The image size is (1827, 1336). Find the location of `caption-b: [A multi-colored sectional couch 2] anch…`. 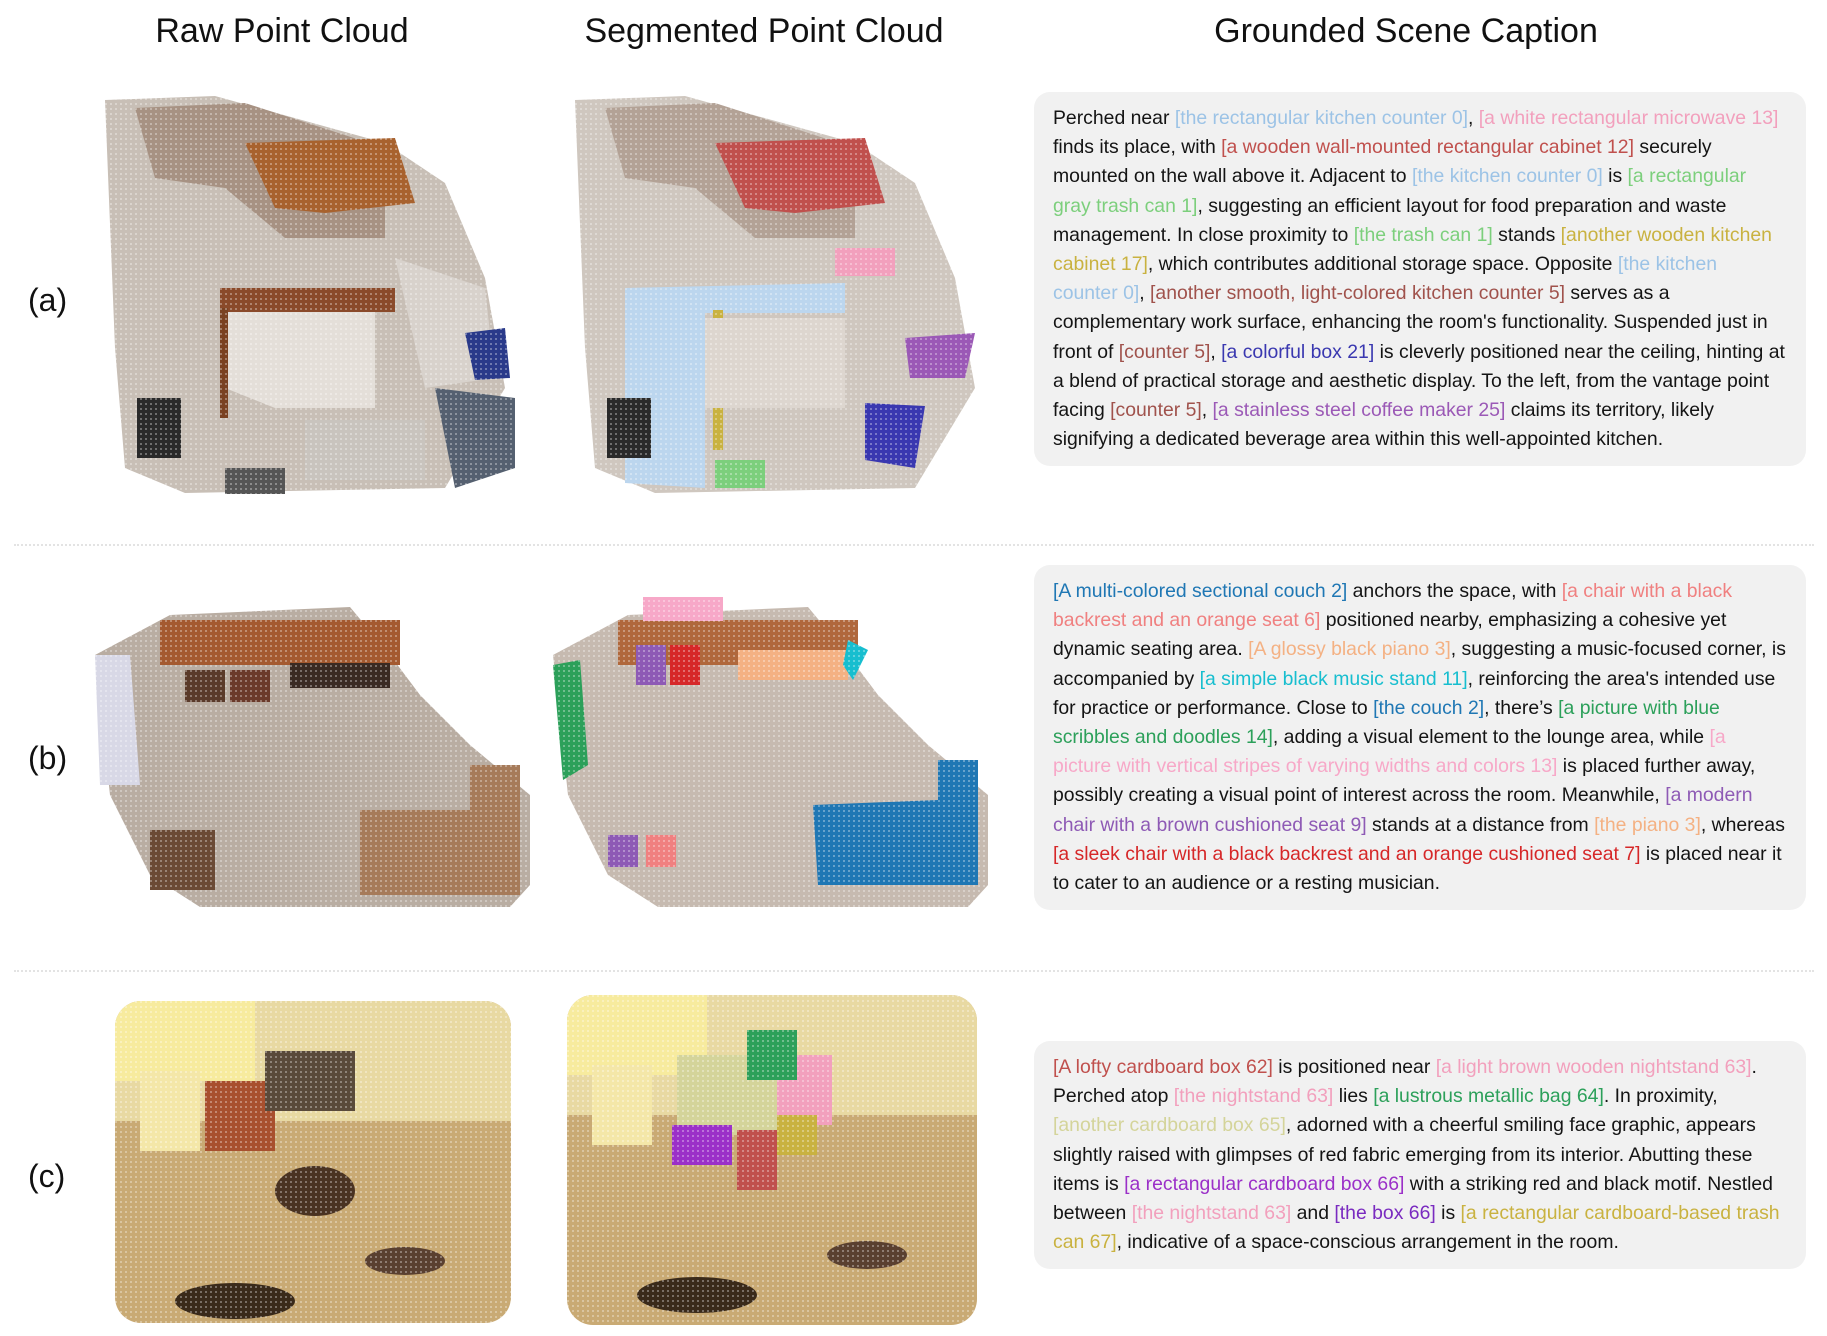

caption-b: [A multi-colored sectional couch 2] anch… is located at coordinates (1420, 738).